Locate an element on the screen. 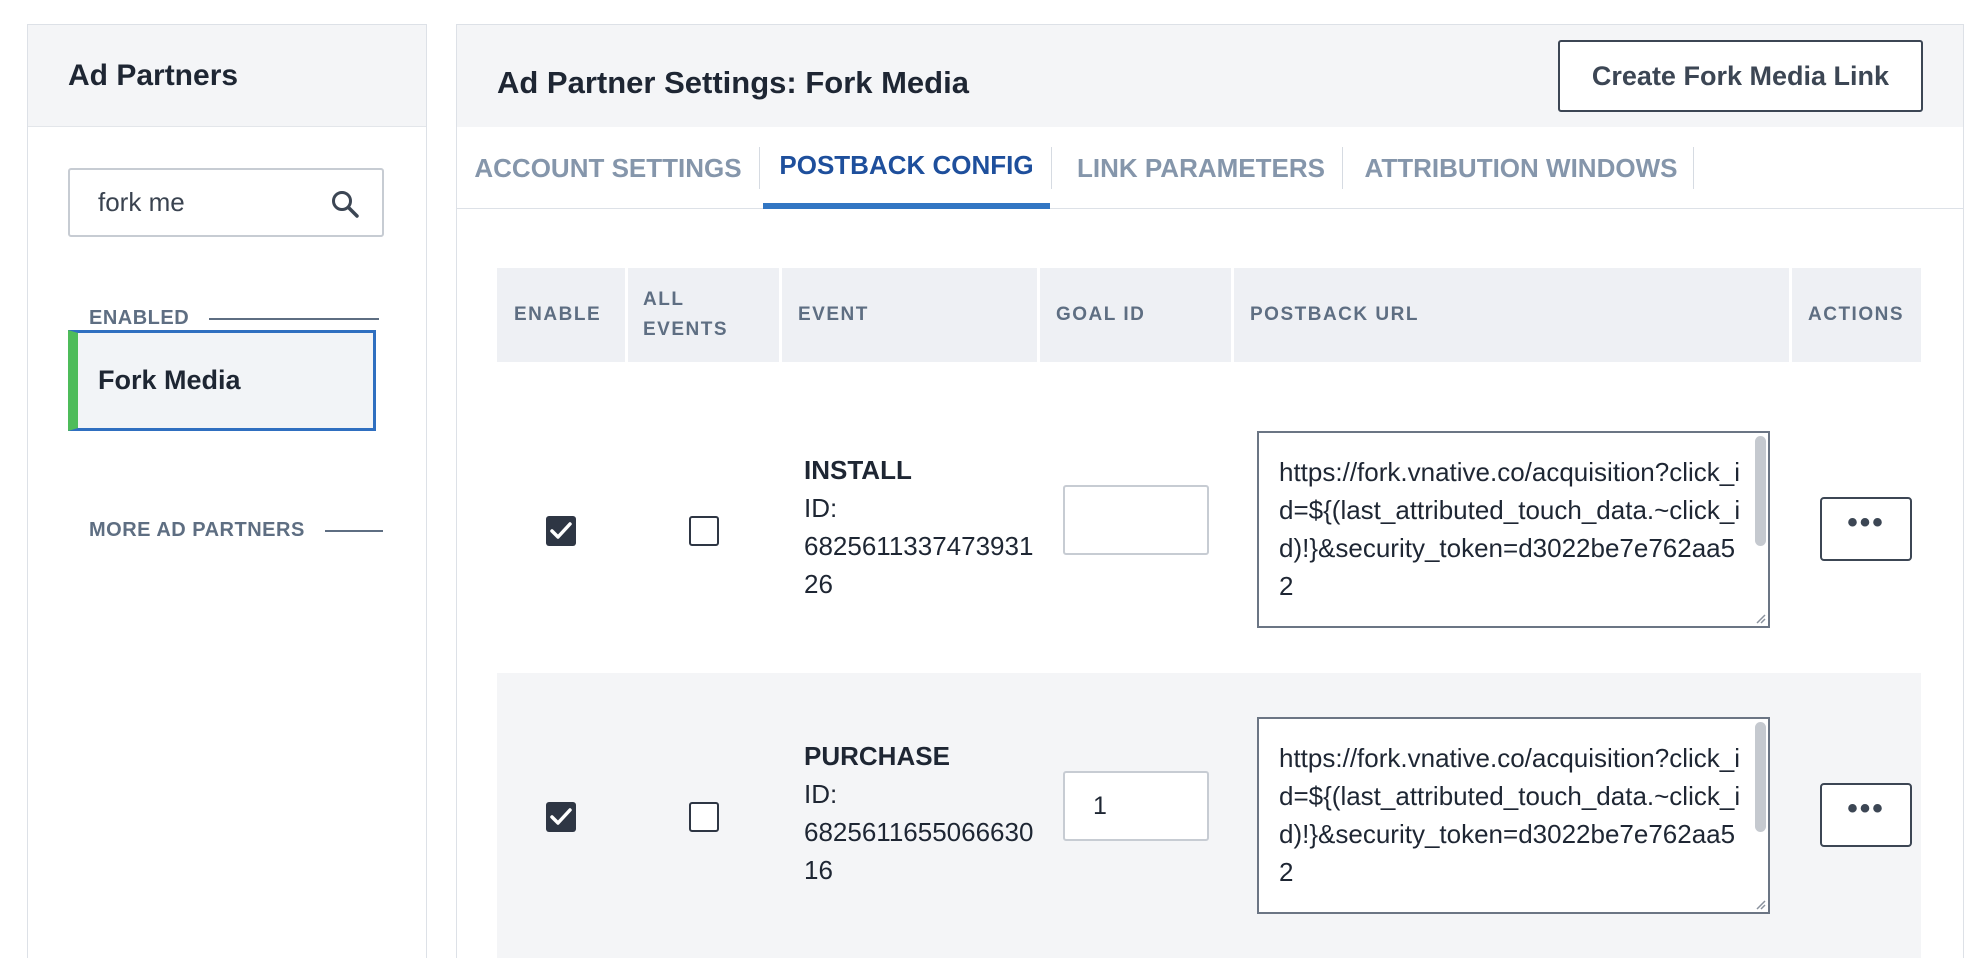 The height and width of the screenshot is (958, 1988). search-icon is located at coordinates (345, 204).